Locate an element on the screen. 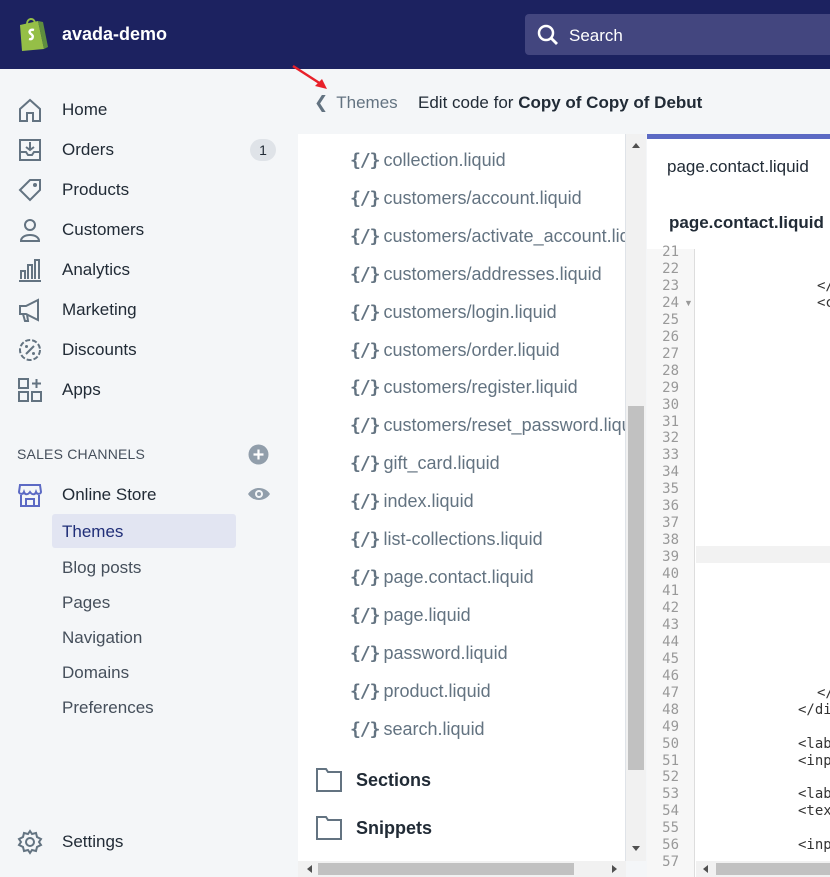  file-name: page.liquid is located at coordinates (427, 614).